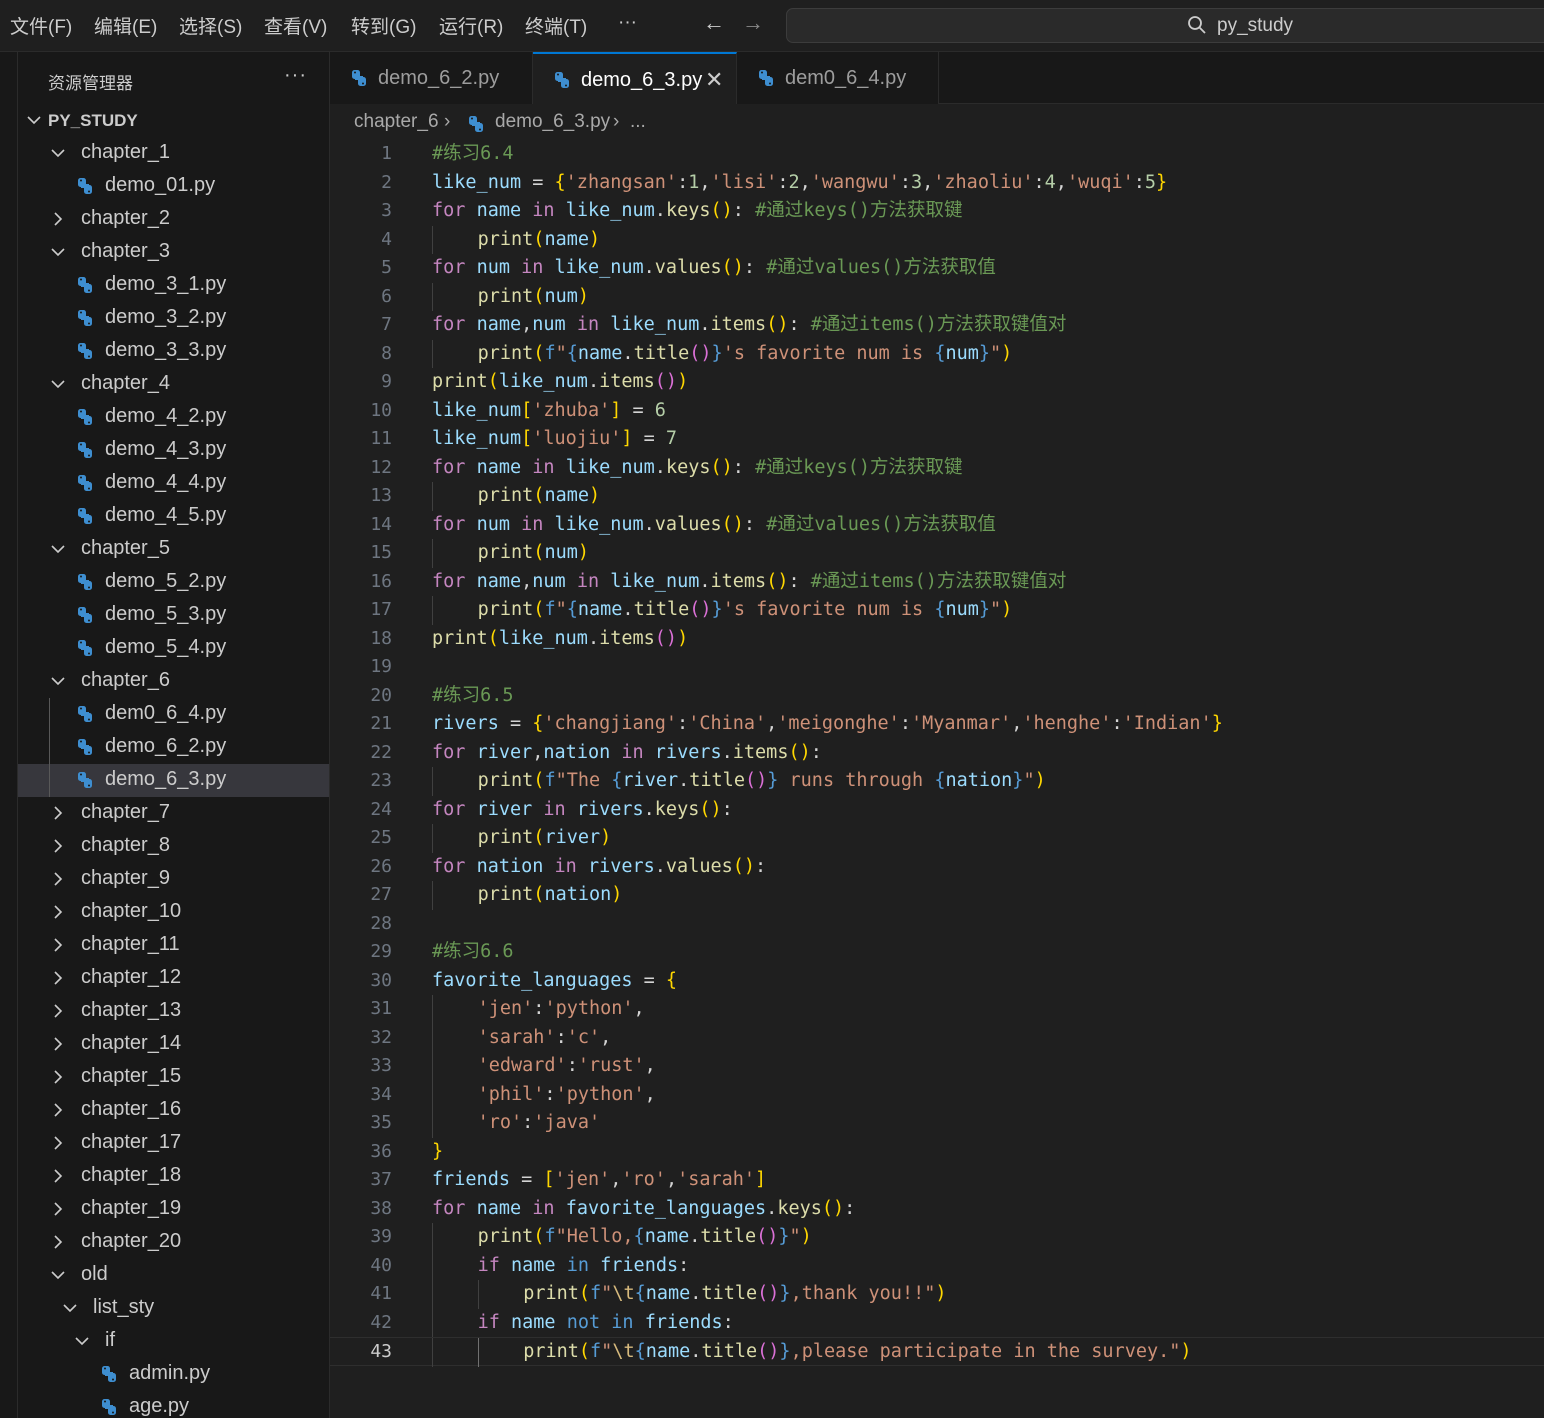  I want to click on tree-folder-item: chapter_1, so click(173, 153).